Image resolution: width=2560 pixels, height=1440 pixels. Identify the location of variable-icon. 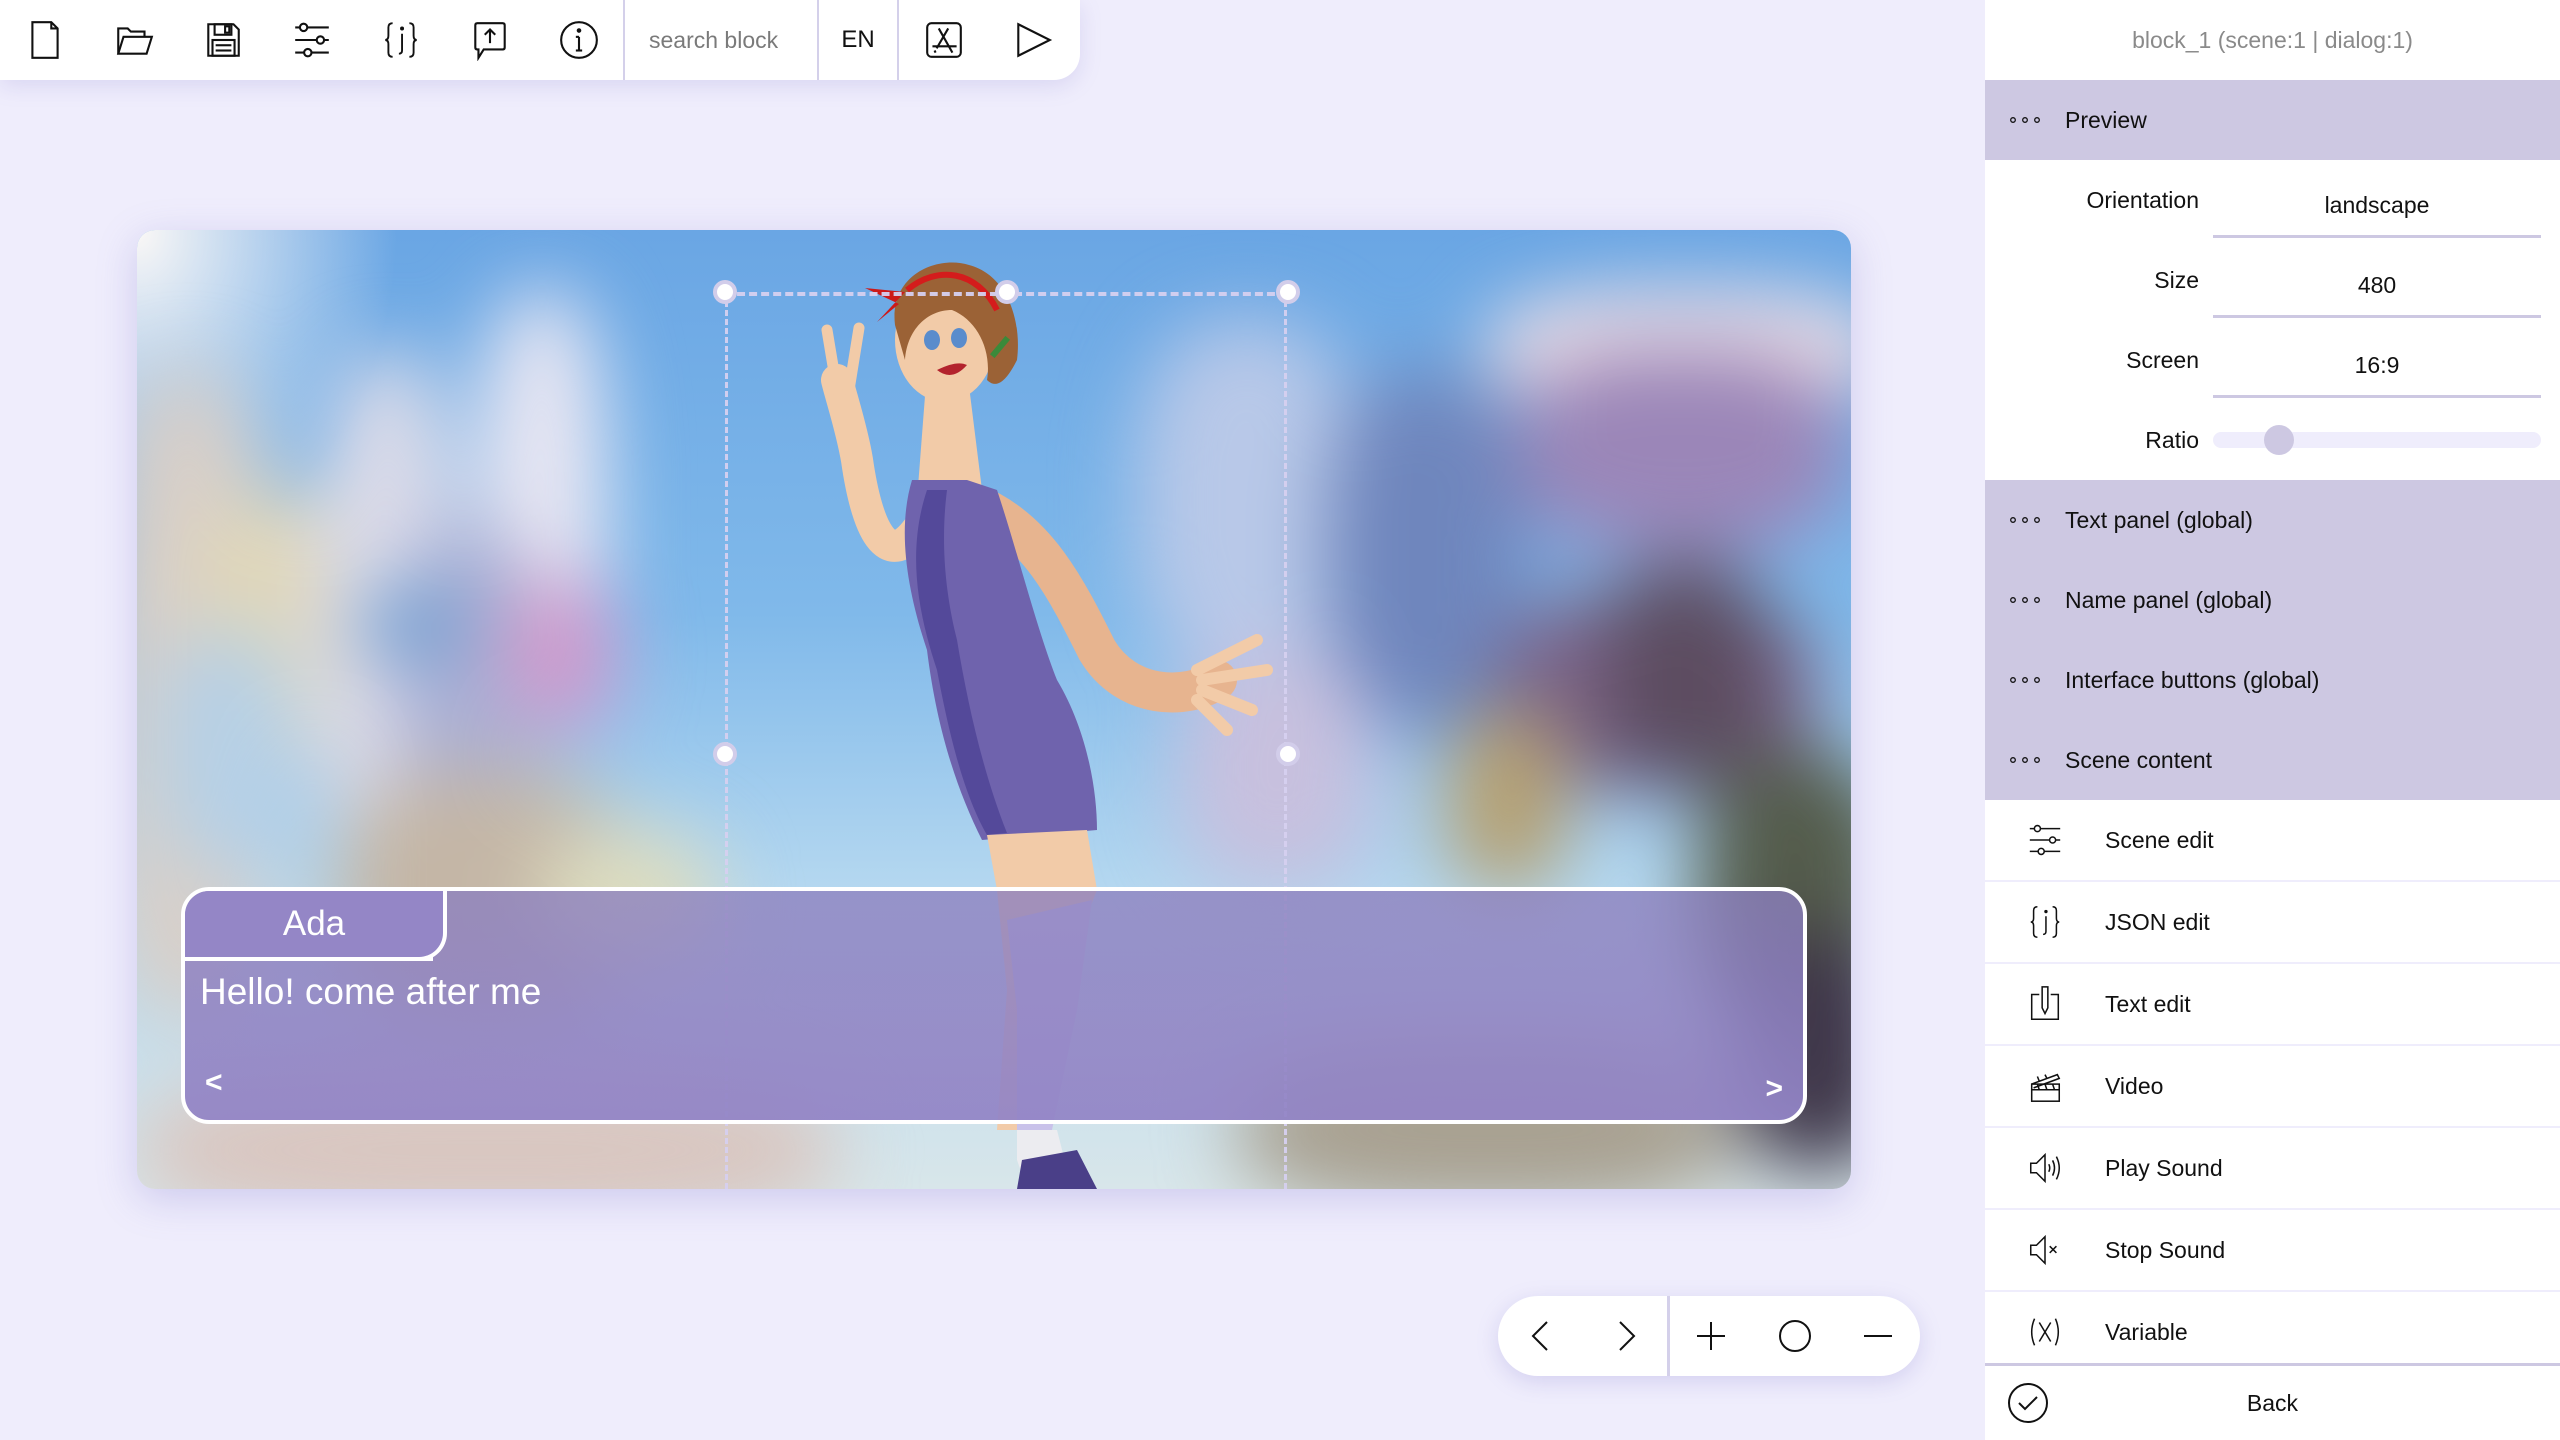
(2045, 1332).